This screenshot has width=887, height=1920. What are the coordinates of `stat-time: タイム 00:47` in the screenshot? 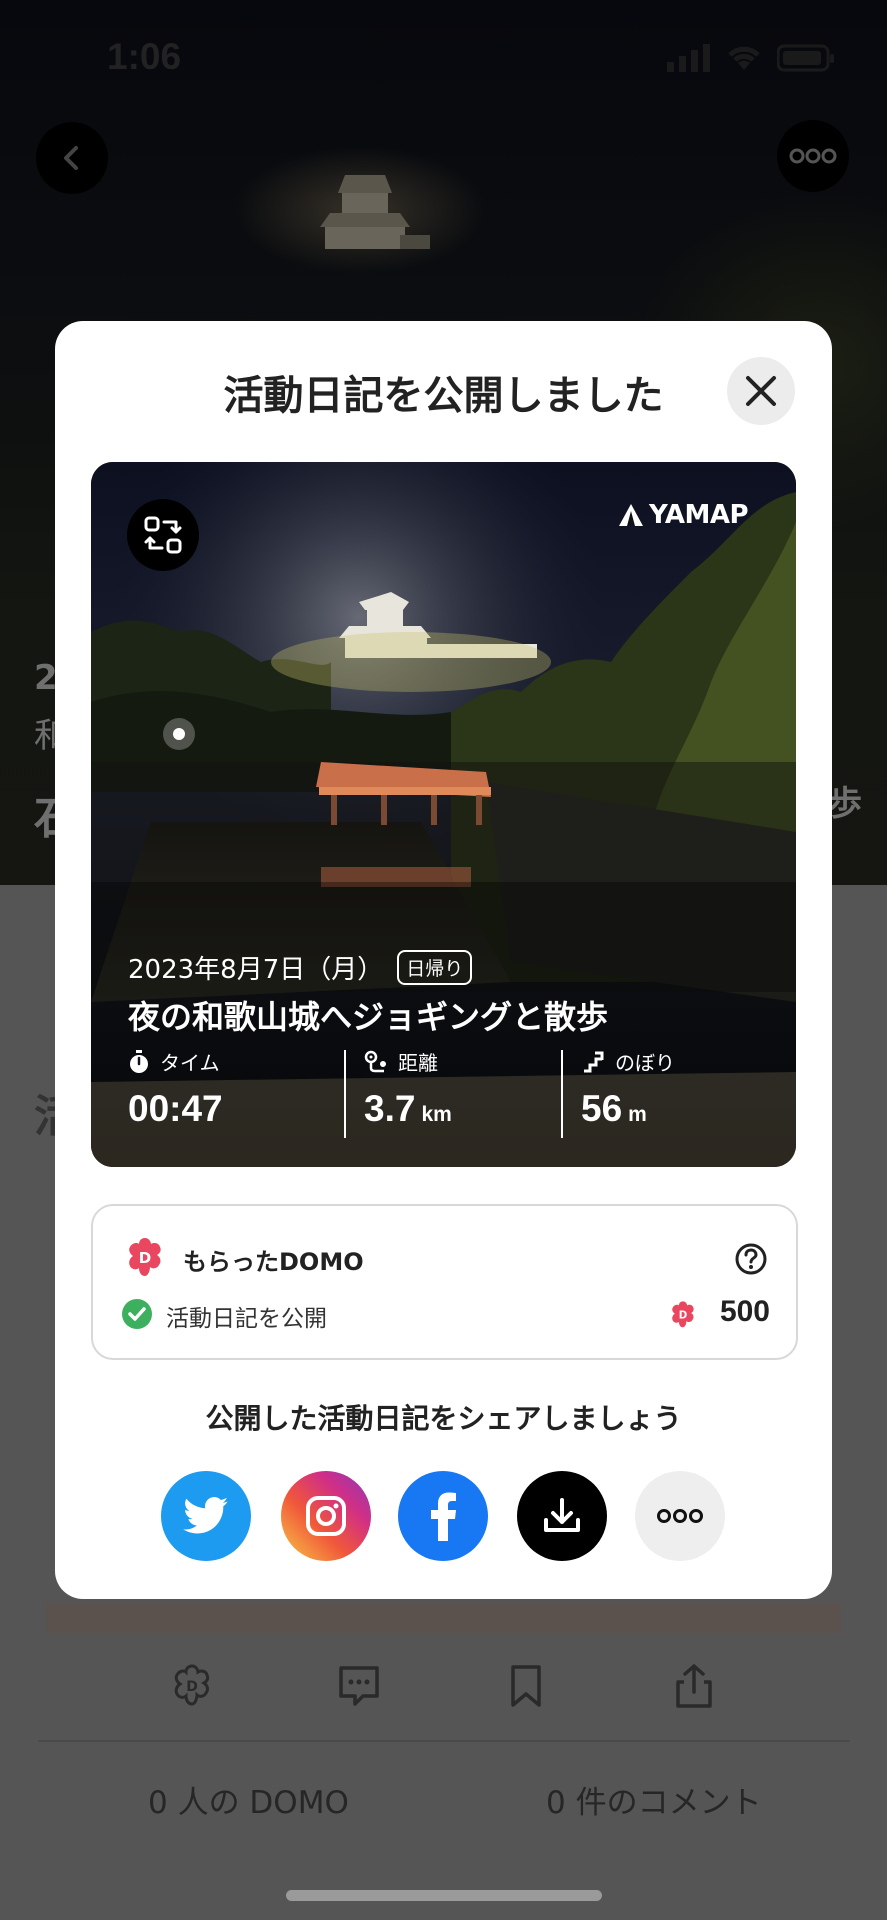 It's located at (175, 1088).